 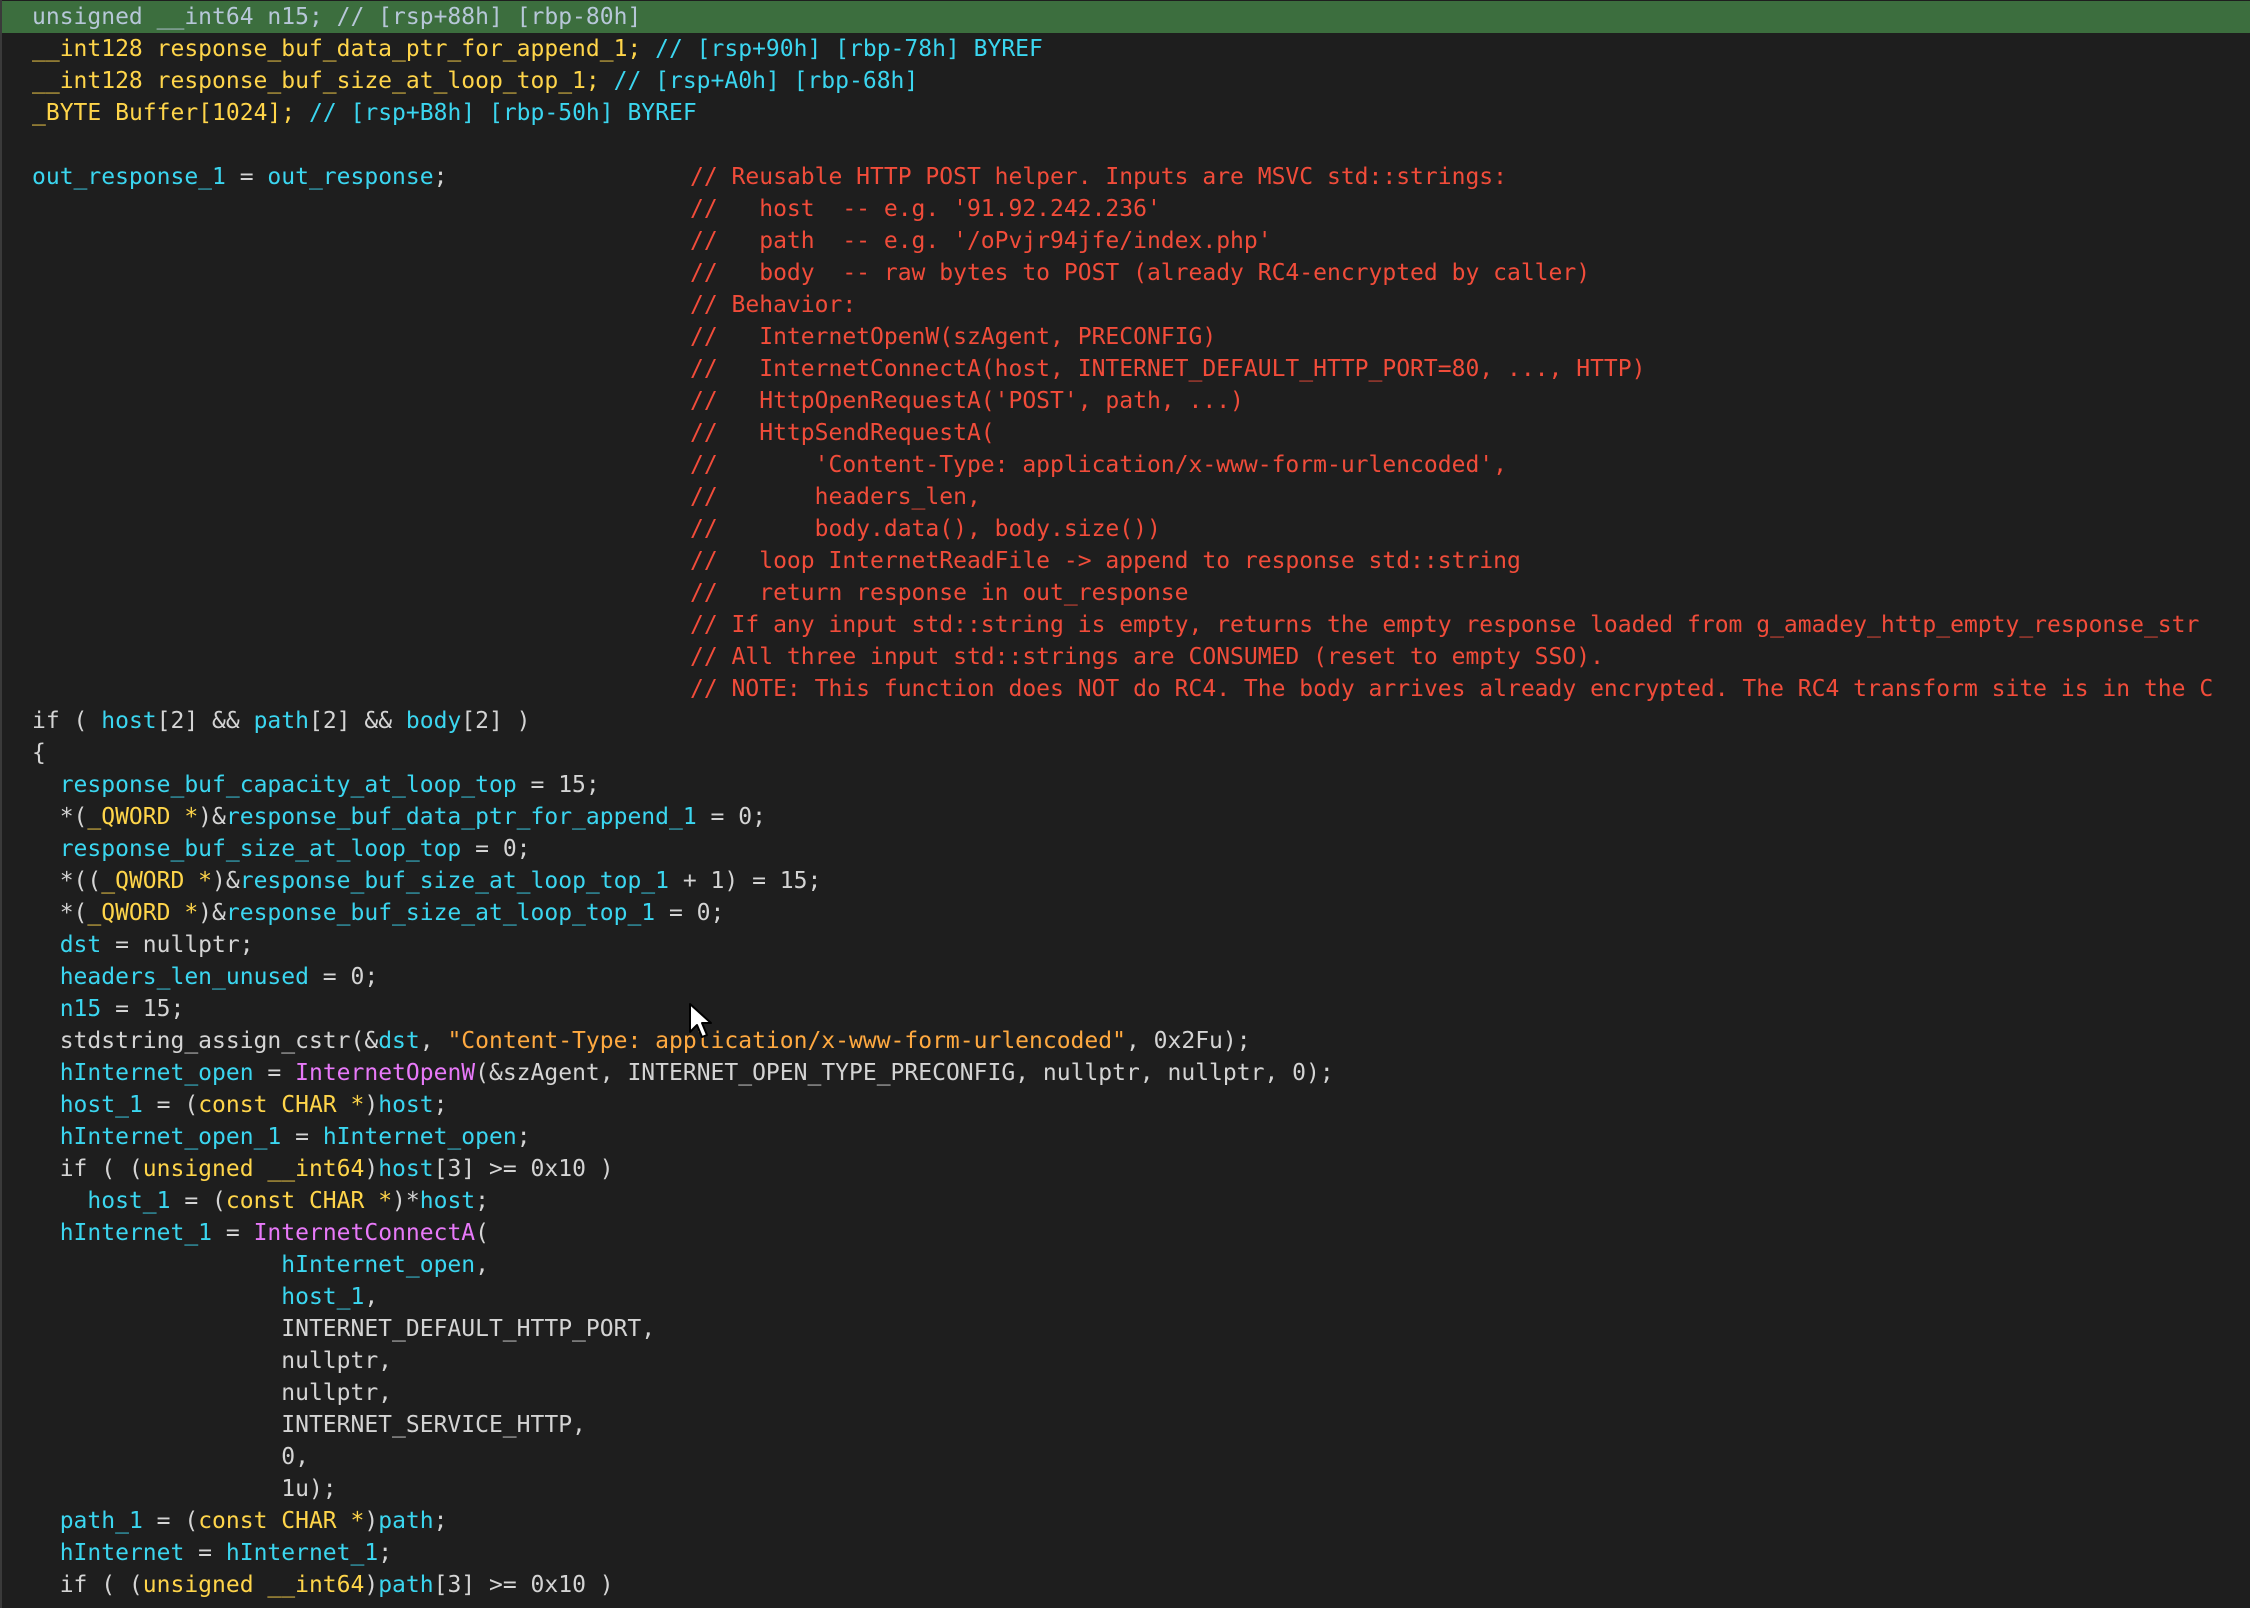 What do you see at coordinates (87, 49) in the screenshot?
I see `code-token: __int128` at bounding box center [87, 49].